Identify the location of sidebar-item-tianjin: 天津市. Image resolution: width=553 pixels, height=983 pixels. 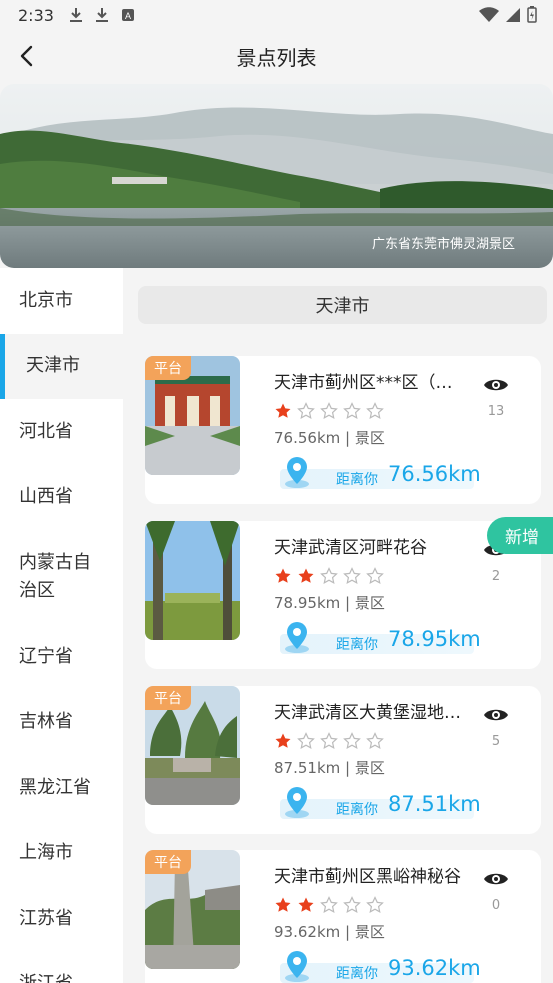
(61, 366).